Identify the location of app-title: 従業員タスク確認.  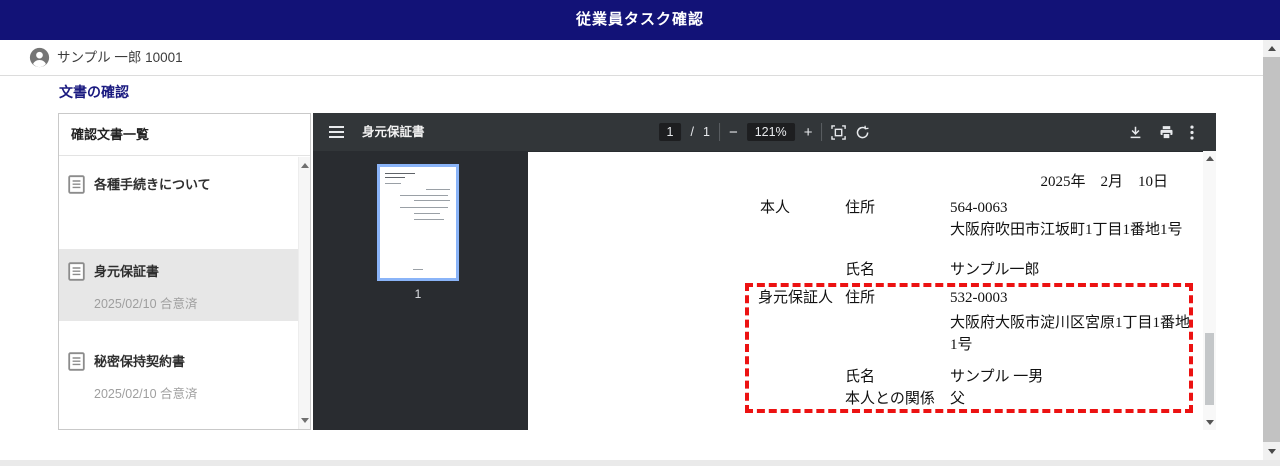
(639, 19).